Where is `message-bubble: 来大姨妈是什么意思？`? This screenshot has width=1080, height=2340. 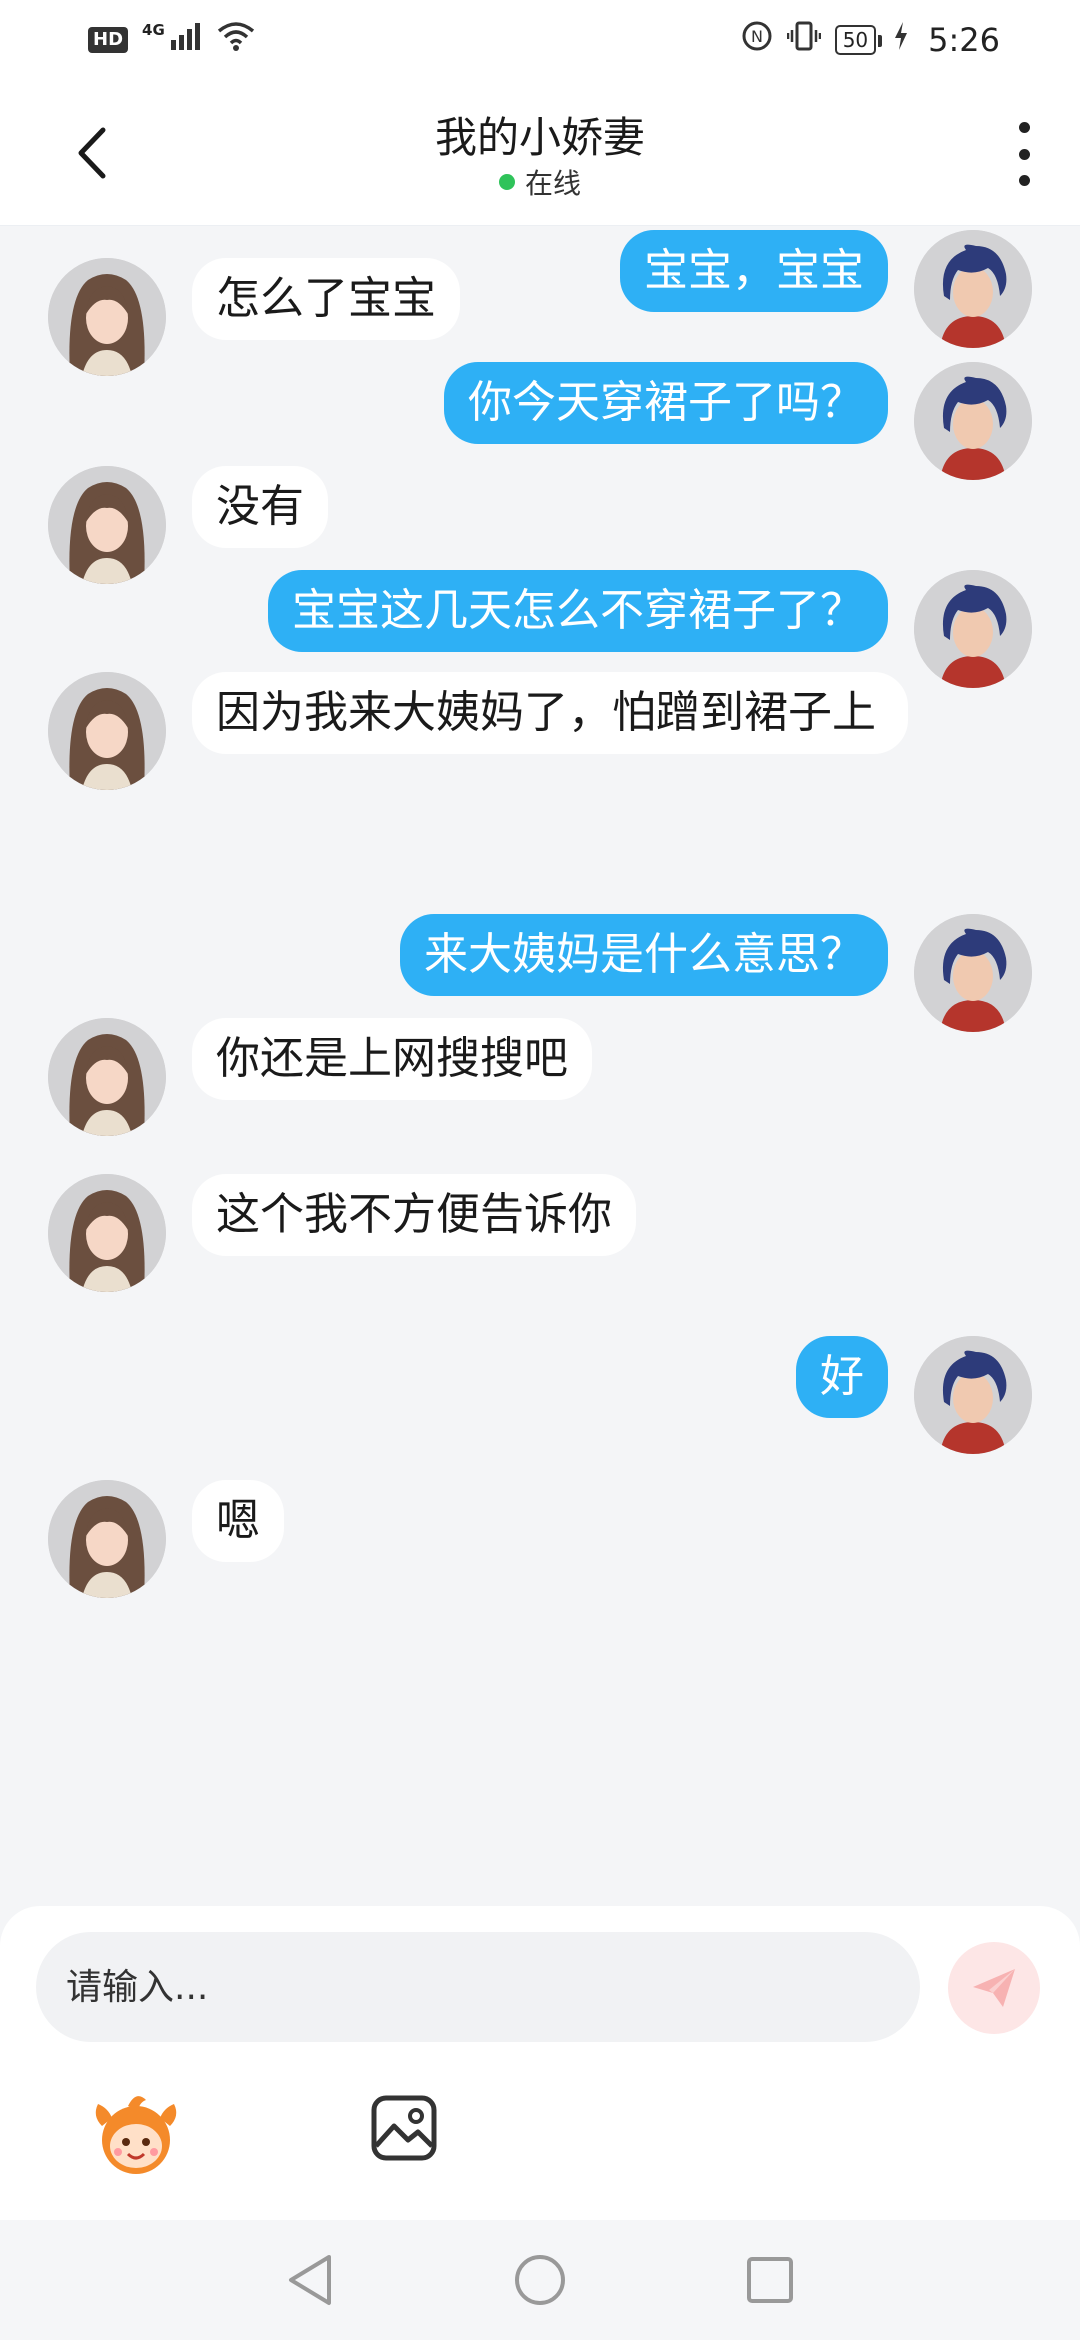 message-bubble: 来大姨妈是什么意思？ is located at coordinates (644, 955).